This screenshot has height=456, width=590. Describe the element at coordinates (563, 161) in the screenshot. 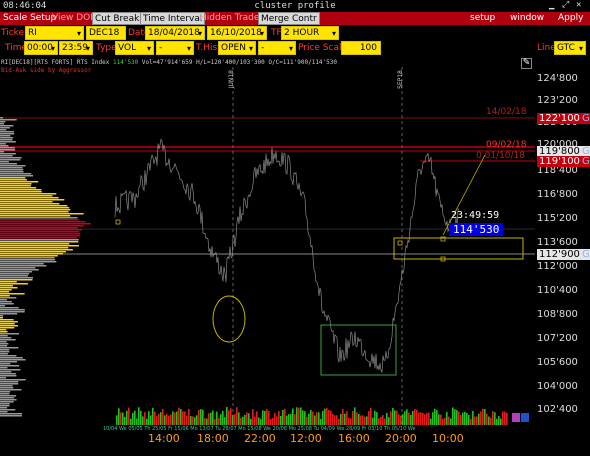

I see `price-tag: 119'100 G` at that location.